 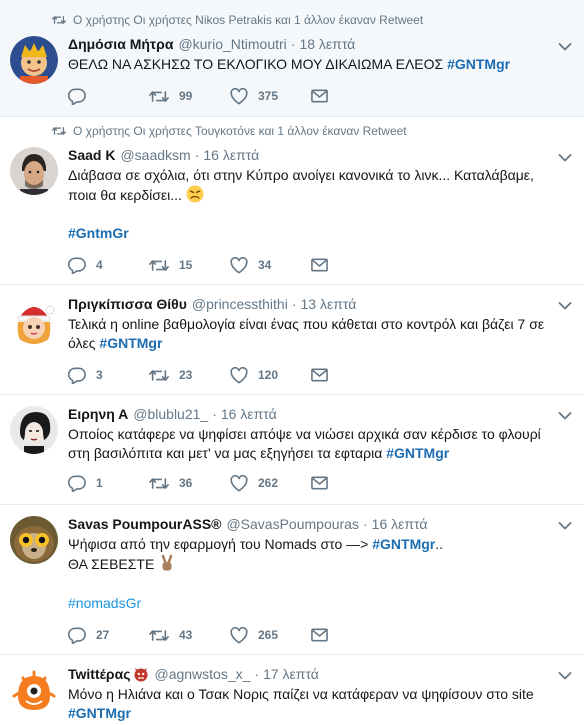 I want to click on like-button: 265, so click(x=270, y=635).